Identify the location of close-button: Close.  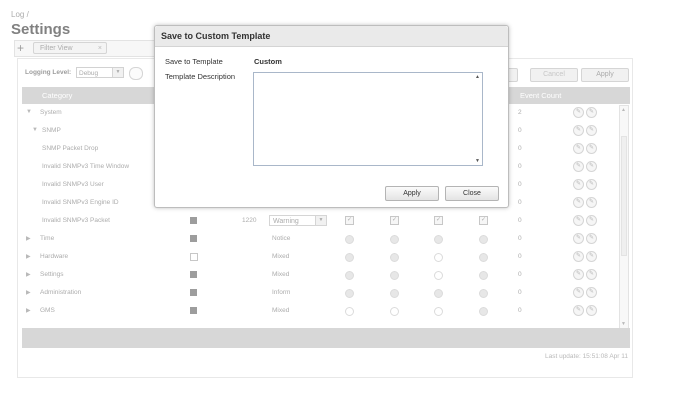
(472, 193).